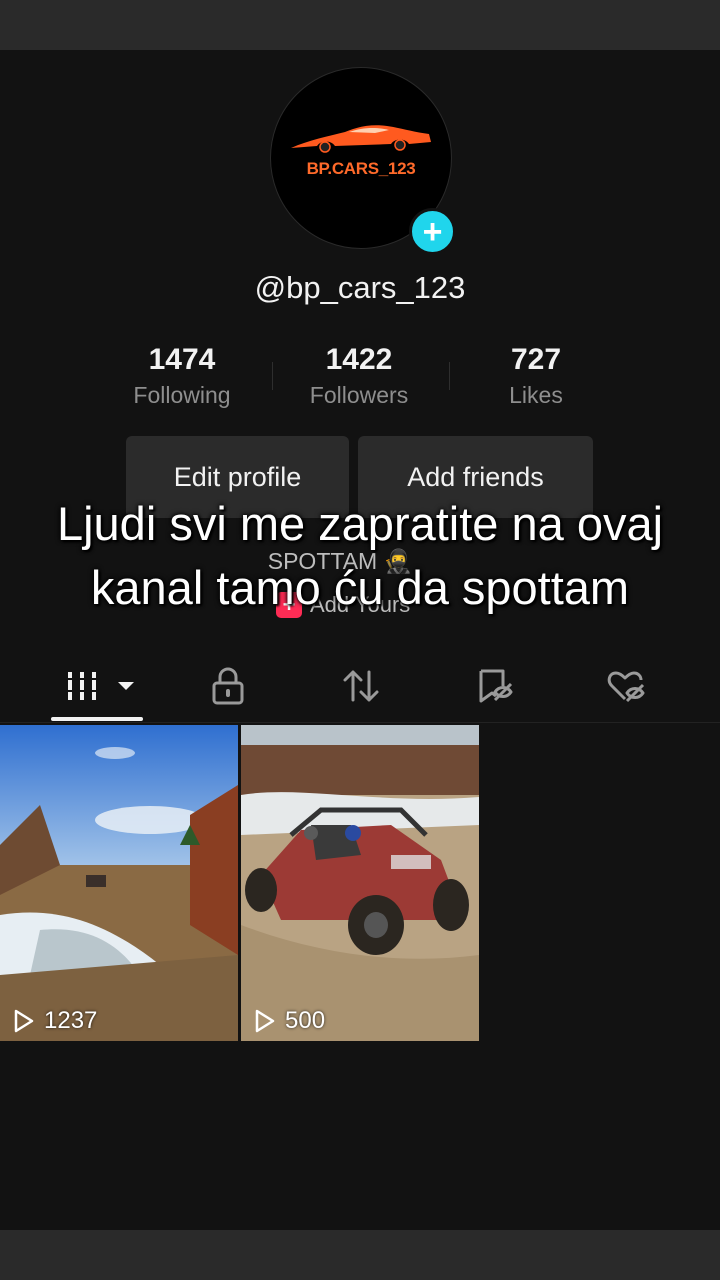  I want to click on stat-following-value: 1474, so click(182, 359).